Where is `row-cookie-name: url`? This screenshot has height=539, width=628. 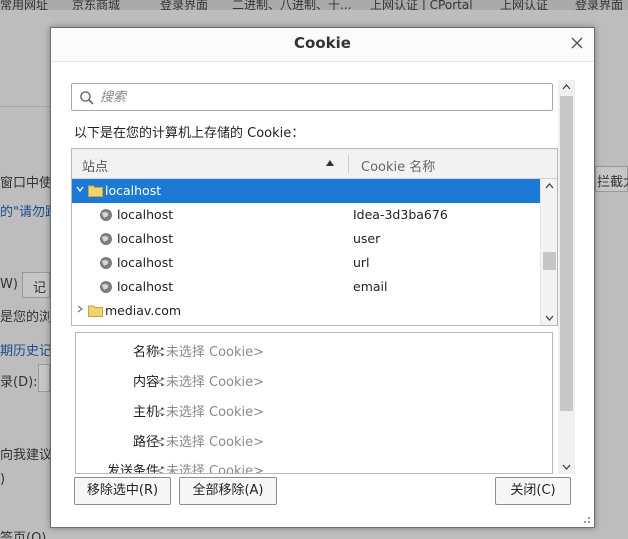
row-cookie-name: url is located at coordinates (361, 262).